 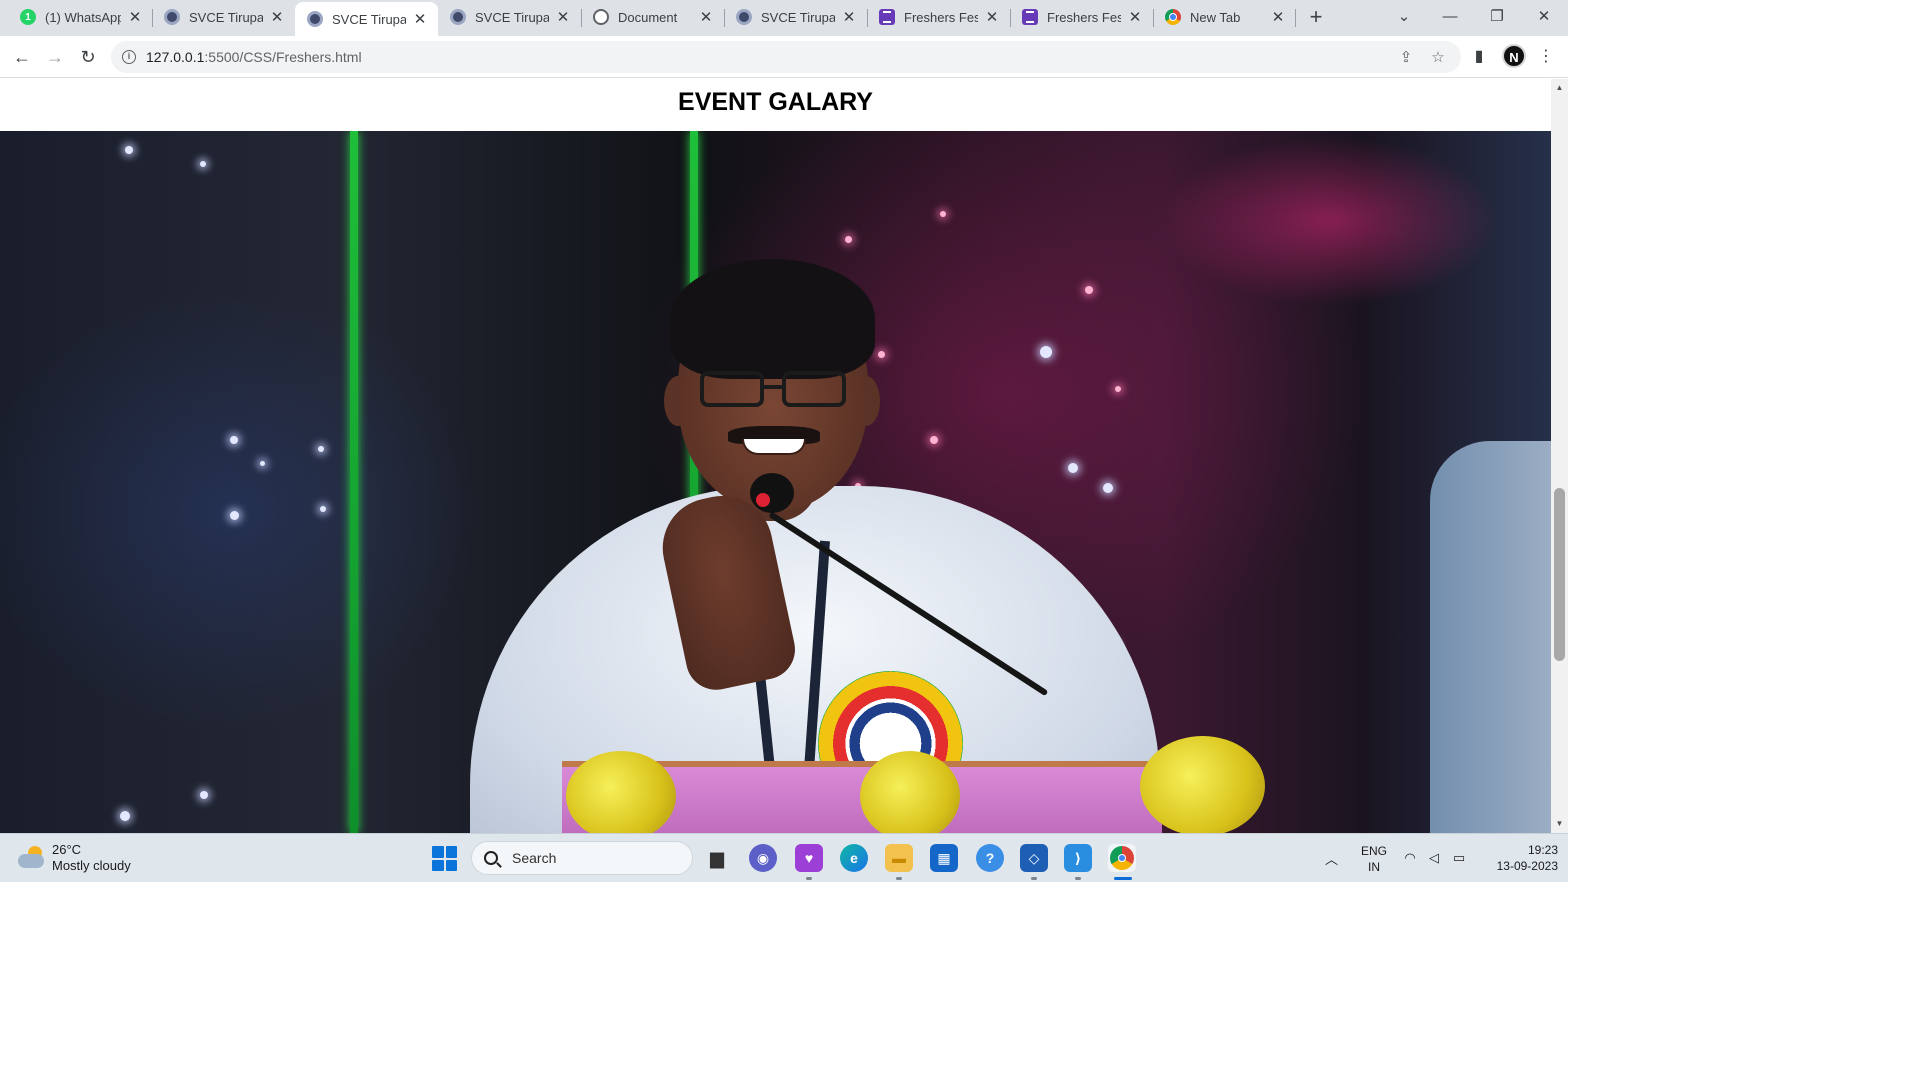 What do you see at coordinates (1410, 858) in the screenshot?
I see `wifi-icon: ◠` at bounding box center [1410, 858].